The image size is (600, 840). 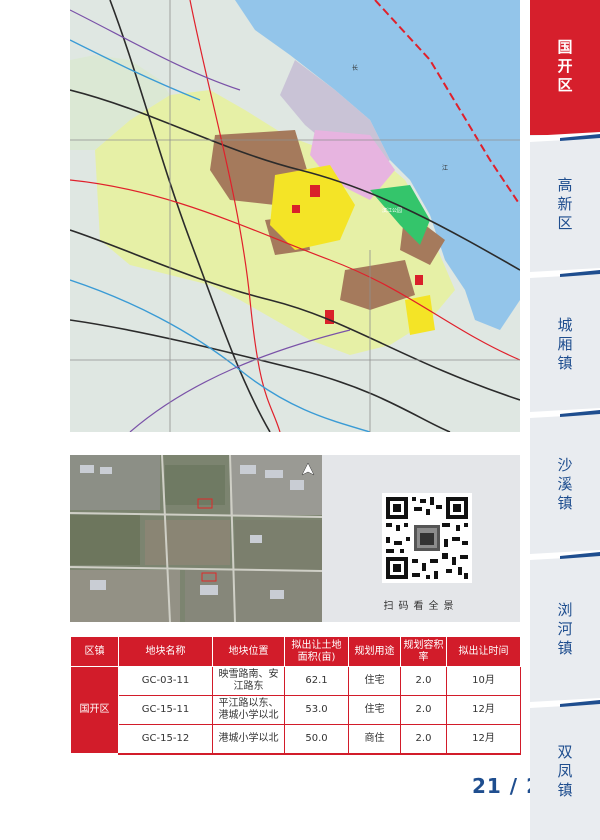 I want to click on tab-chengxiangzhen: 城厢镇, so click(x=565, y=345).